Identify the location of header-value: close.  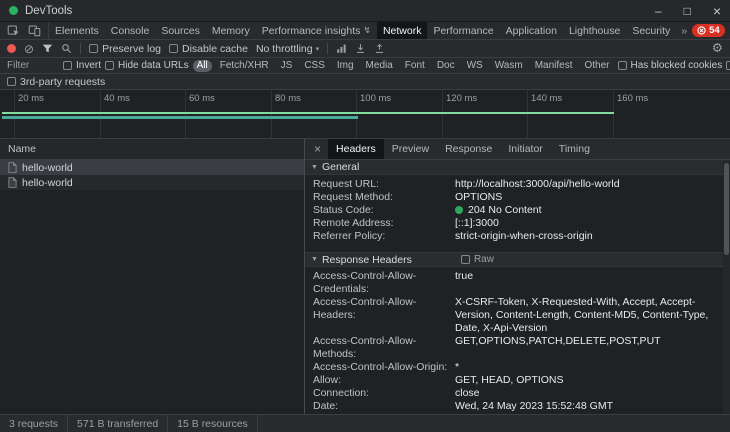
(467, 393).